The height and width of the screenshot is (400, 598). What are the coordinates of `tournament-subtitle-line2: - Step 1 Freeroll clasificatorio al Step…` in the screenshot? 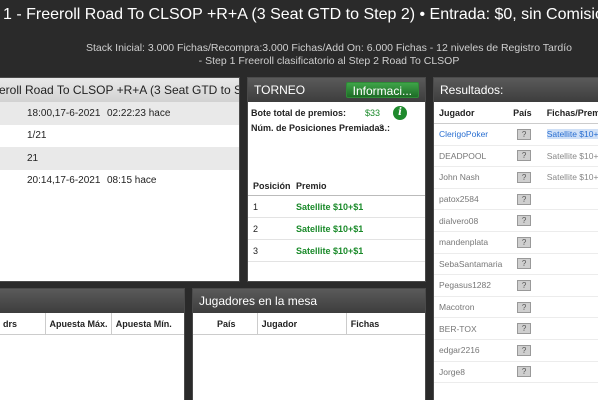 It's located at (329, 61).